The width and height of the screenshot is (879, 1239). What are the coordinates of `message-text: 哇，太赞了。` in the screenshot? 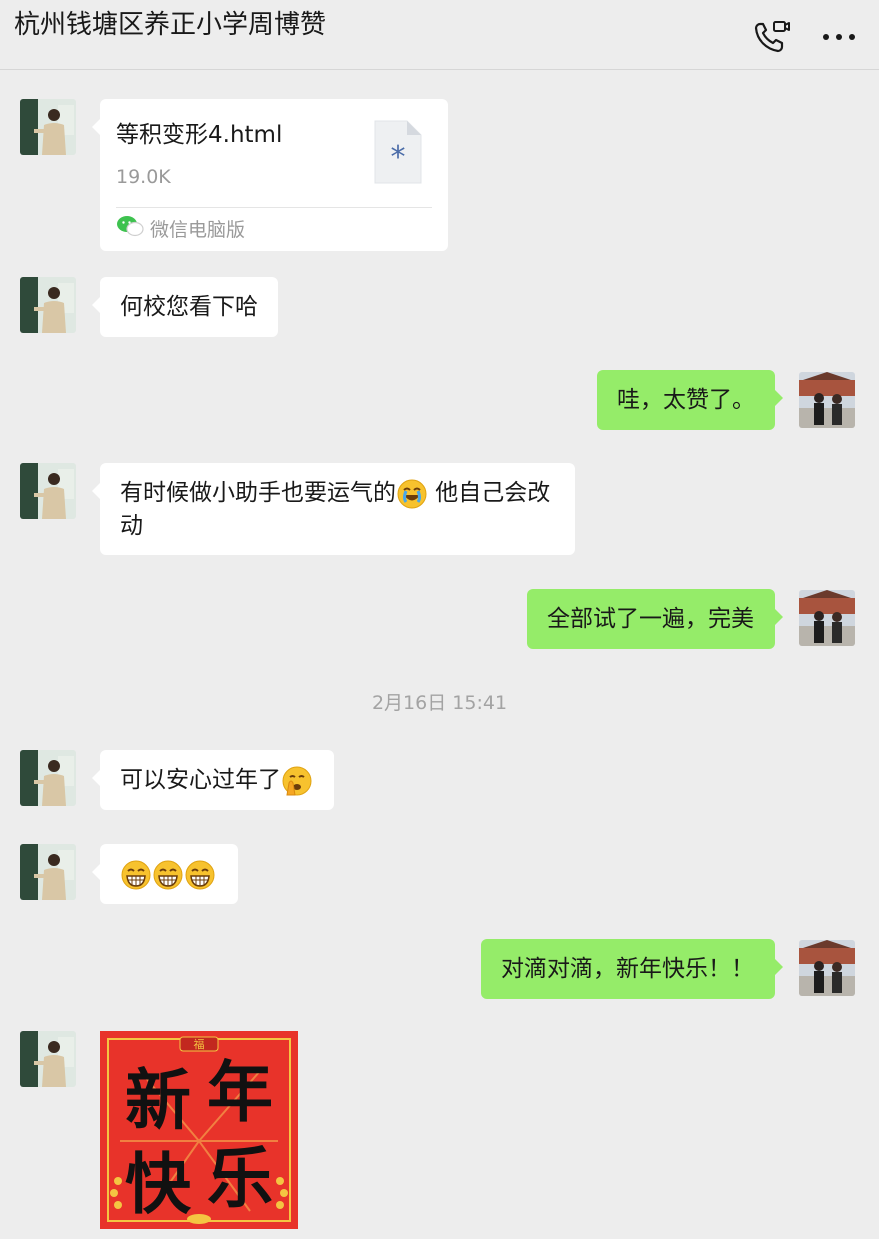 It's located at (686, 400).